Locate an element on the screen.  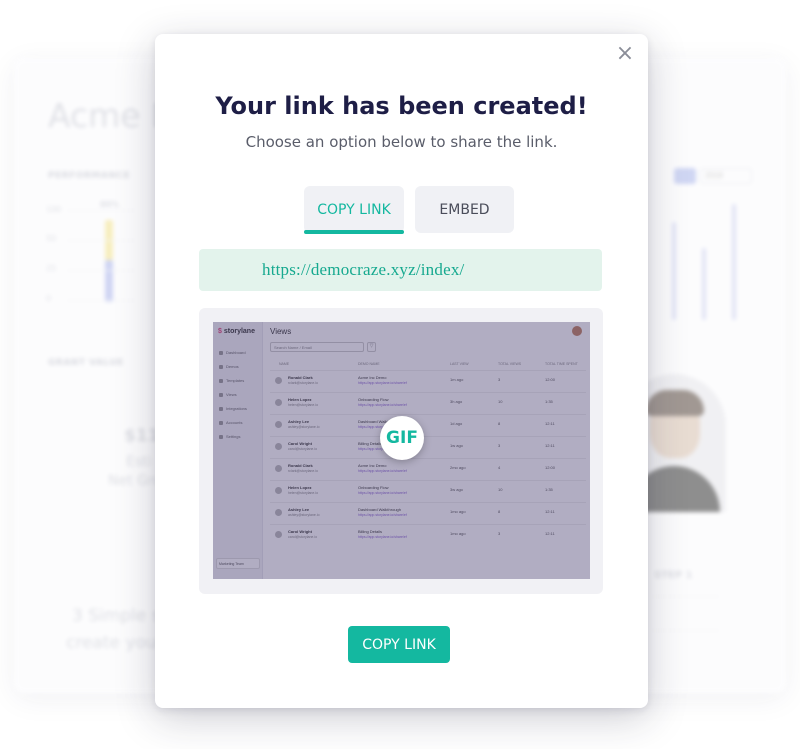
performance-label: PERFORMANCE is located at coordinates (89, 176).